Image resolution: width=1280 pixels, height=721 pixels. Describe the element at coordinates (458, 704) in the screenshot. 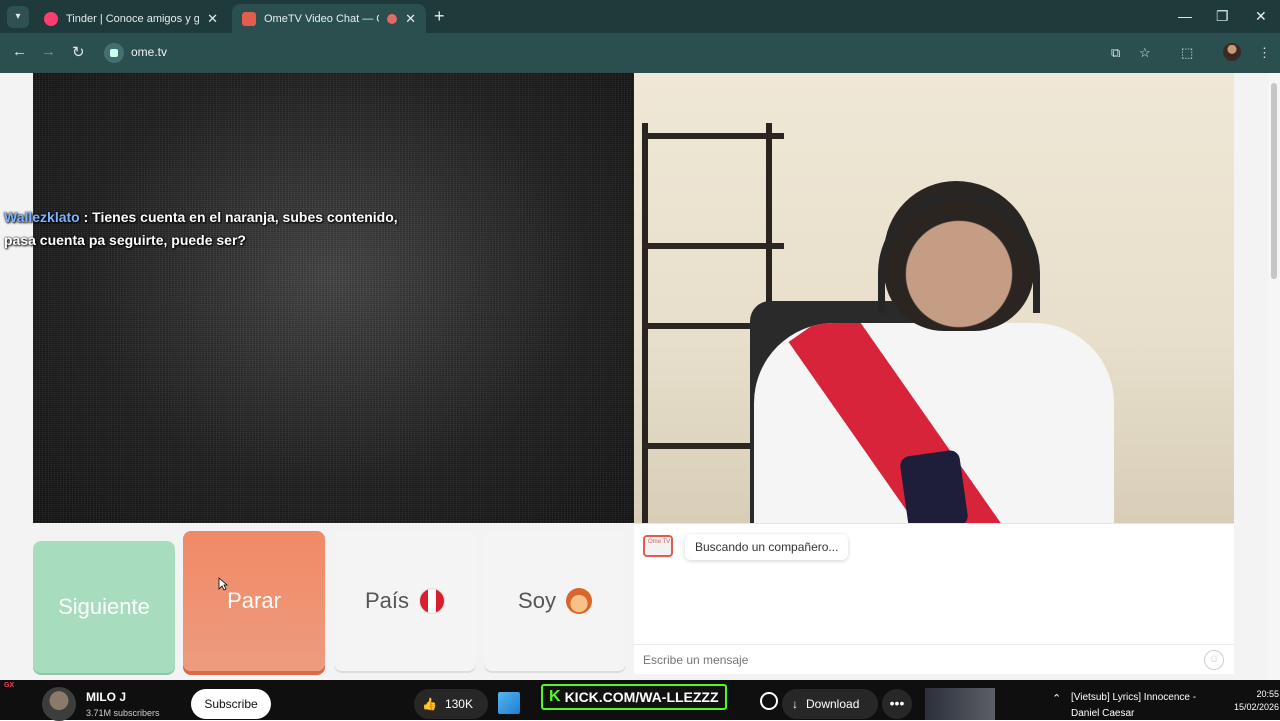

I see `like-count: 130K` at that location.